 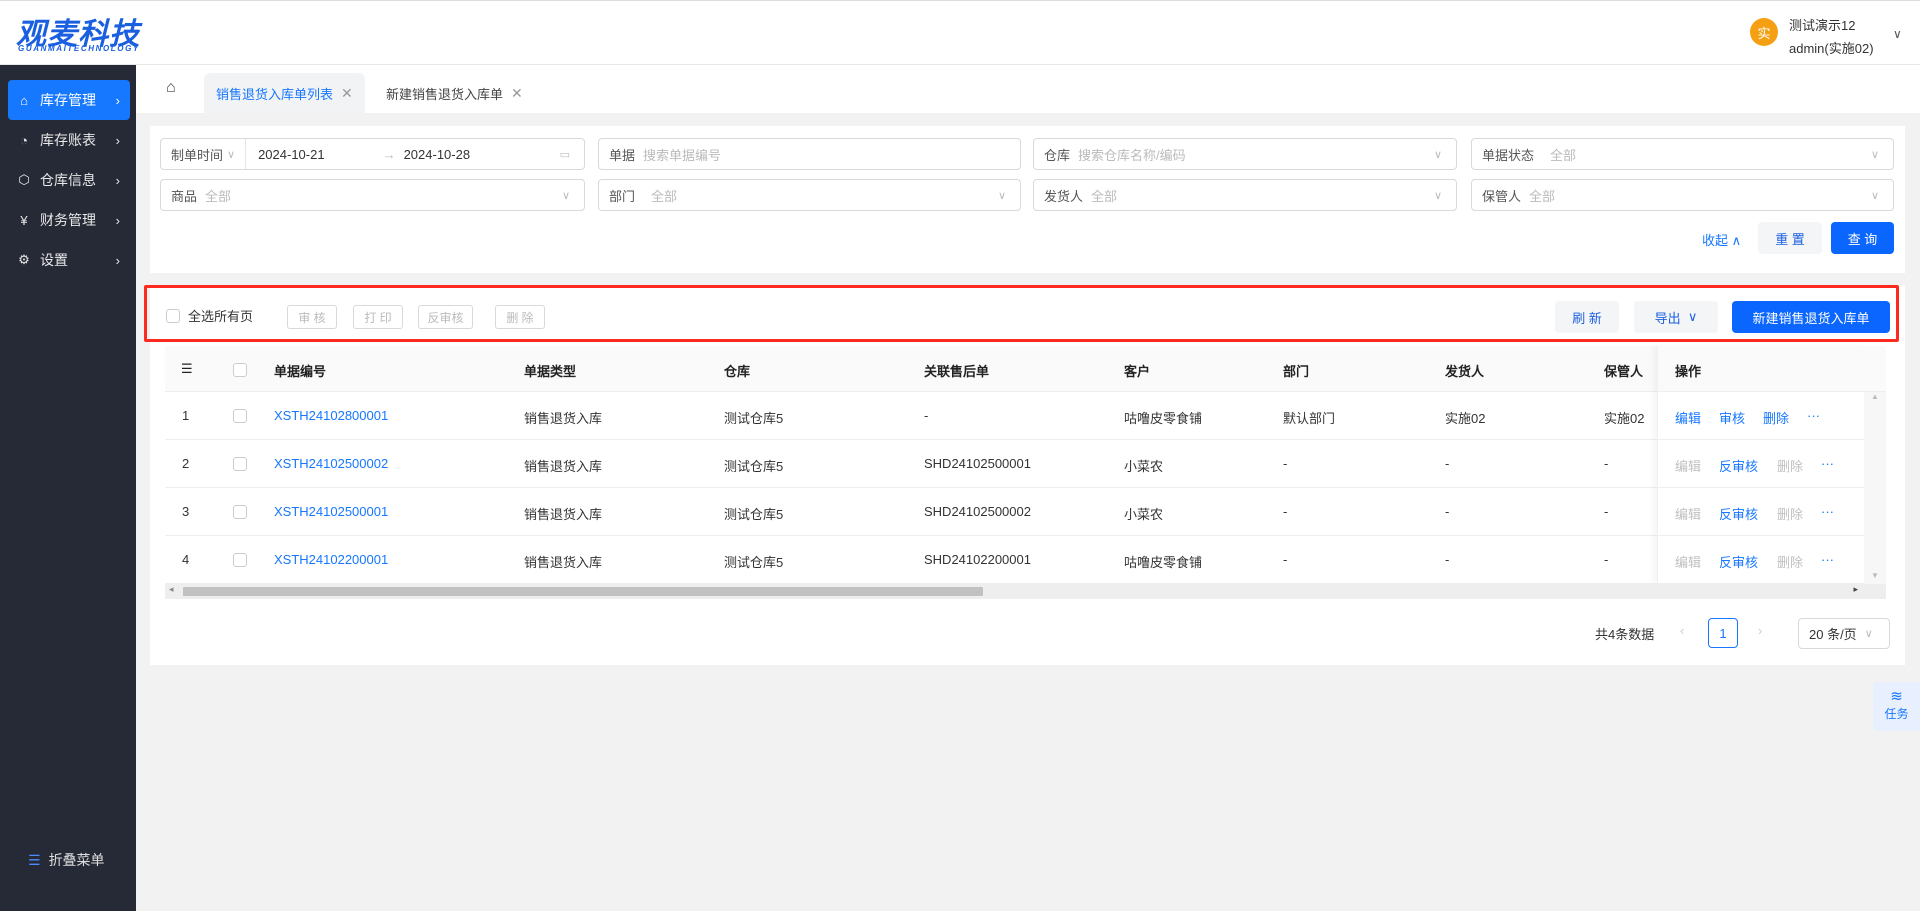 I want to click on sidebar-item-settings: ⚙ 设置 ›, so click(x=69, y=260).